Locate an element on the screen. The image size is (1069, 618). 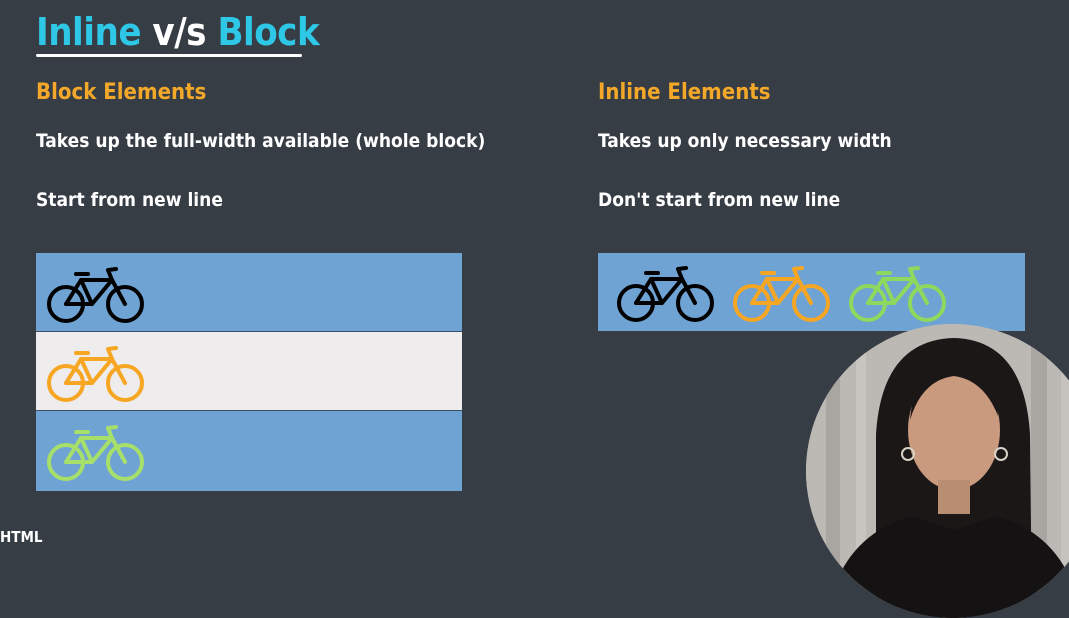
presenter-video is located at coordinates (937, 471).